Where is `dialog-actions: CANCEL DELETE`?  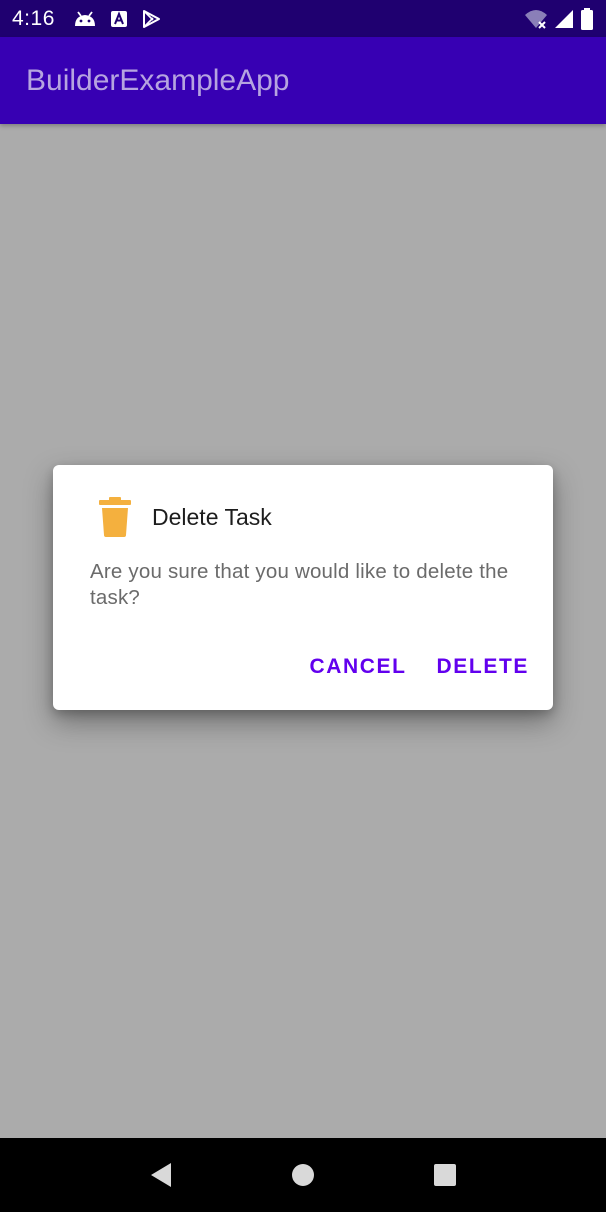
dialog-actions: CANCEL DELETE is located at coordinates (419, 667).